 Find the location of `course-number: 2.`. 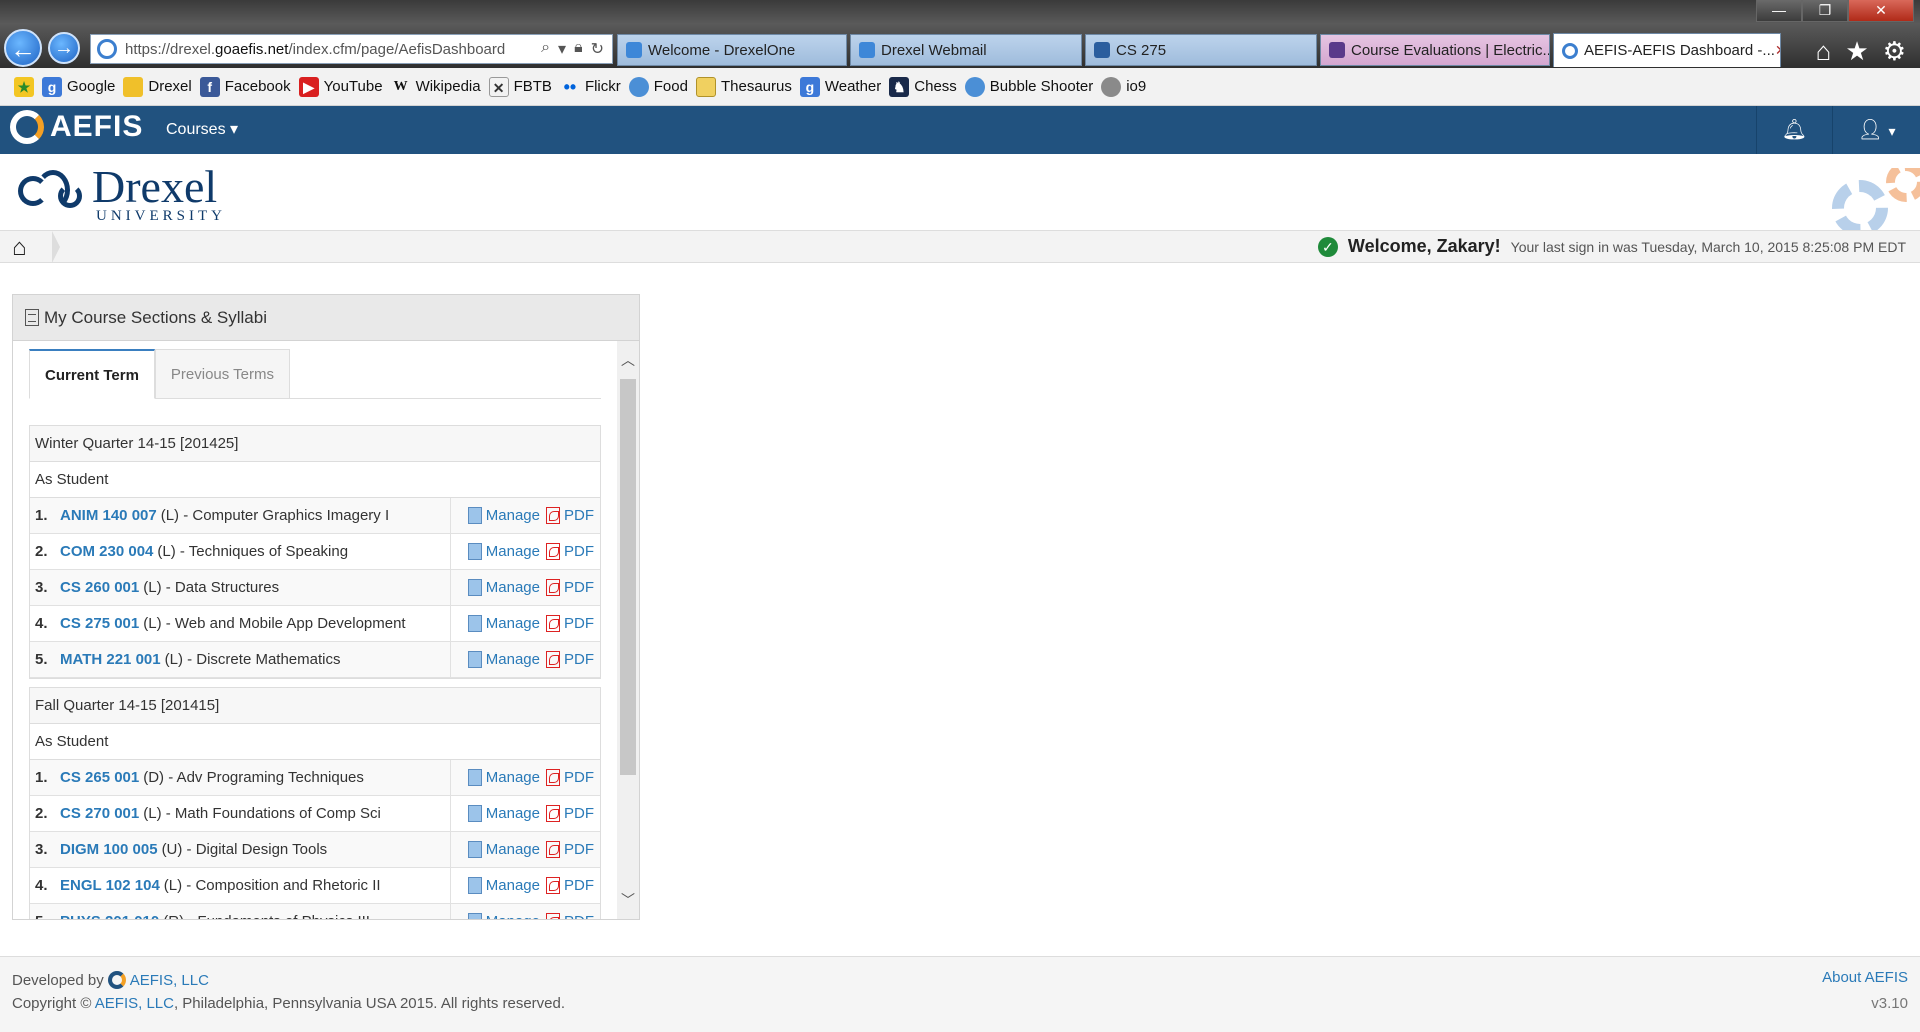

course-number: 2. is located at coordinates (41, 813).